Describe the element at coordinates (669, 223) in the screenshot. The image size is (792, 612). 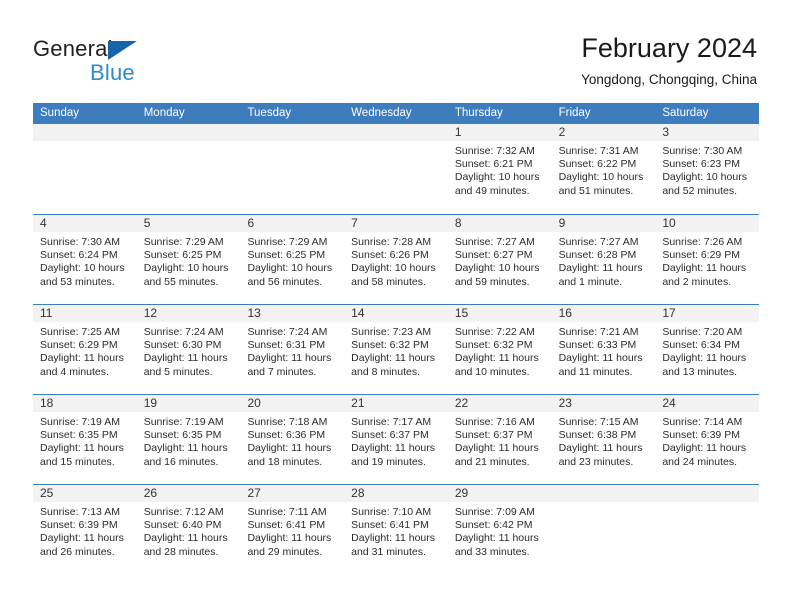
I see `day-number: 10` at that location.